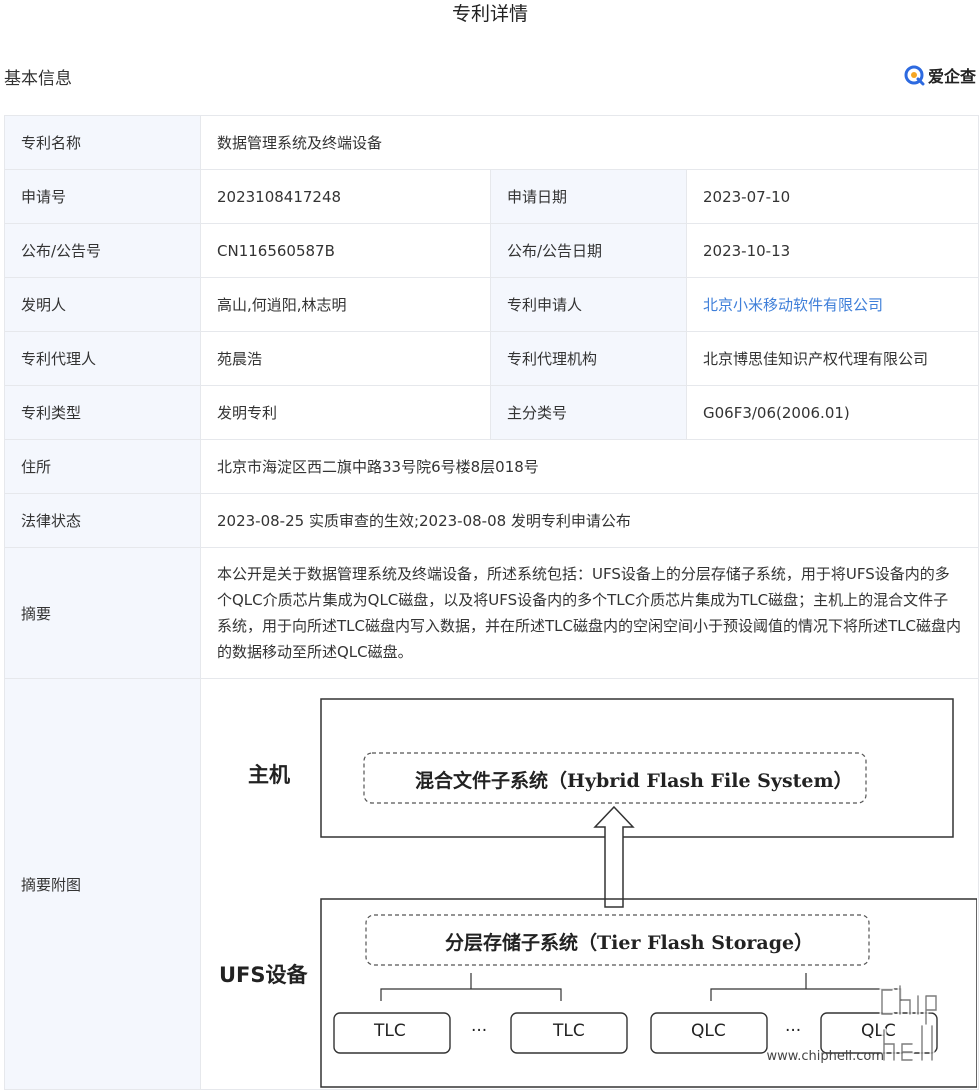  I want to click on chiphell-watermark-icon, so click(909, 1023).